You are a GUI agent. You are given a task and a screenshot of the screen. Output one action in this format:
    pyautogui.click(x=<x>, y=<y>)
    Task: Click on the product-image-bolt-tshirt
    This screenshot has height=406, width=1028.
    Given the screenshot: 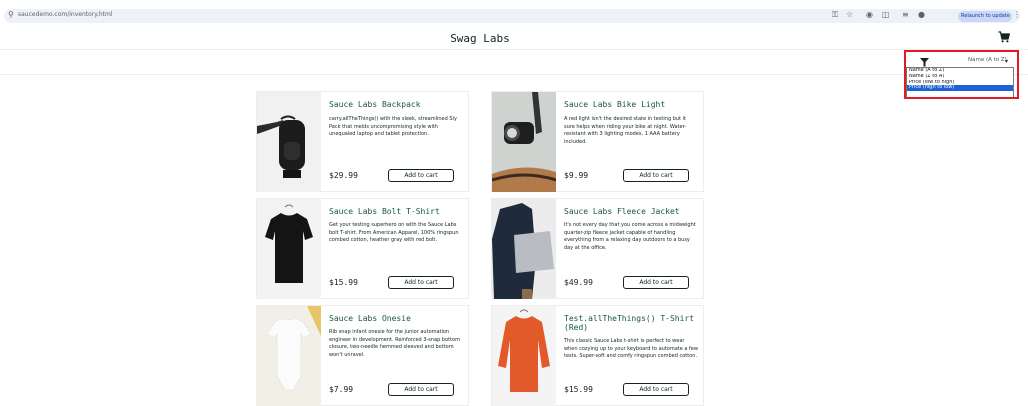 What is the action you would take?
    pyautogui.click(x=289, y=249)
    